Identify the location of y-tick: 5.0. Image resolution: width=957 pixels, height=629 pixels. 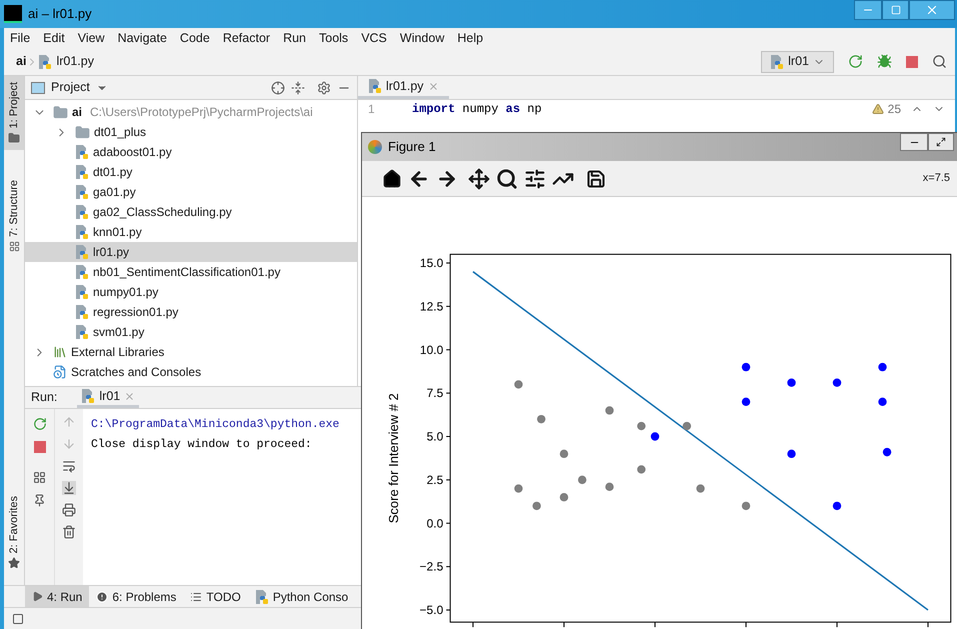
(438, 437).